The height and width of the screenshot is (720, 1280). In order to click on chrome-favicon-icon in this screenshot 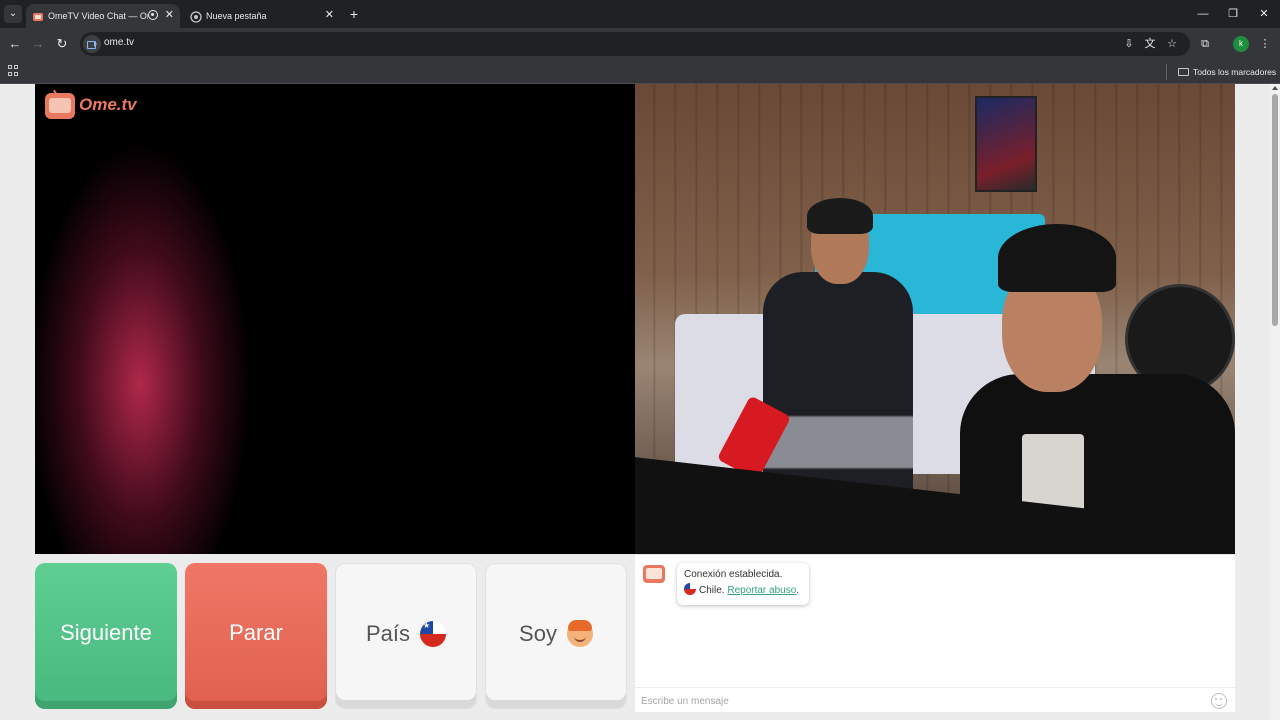, I will do `click(196, 16)`.